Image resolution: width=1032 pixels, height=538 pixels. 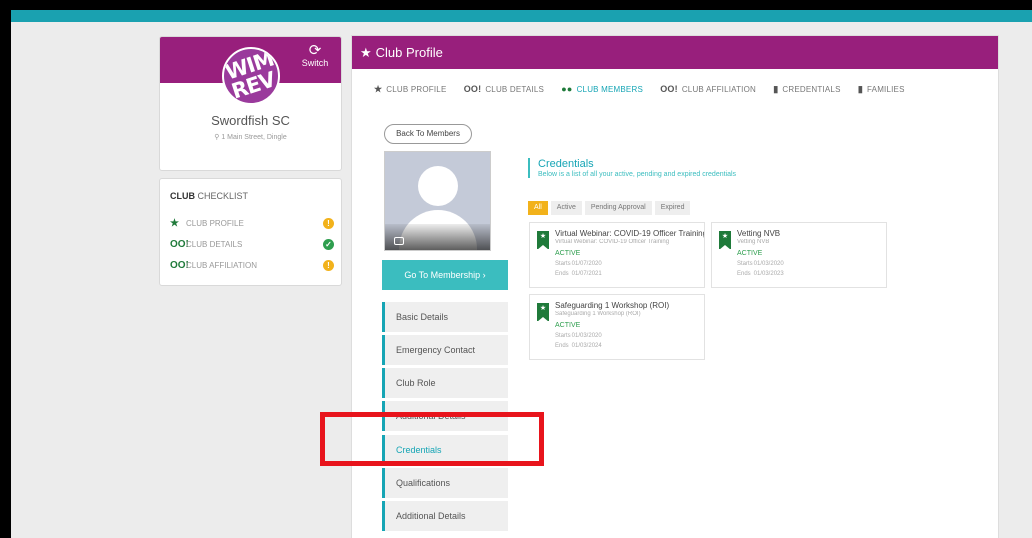 I want to click on checklist-title-rest: CHECKLIST, so click(x=223, y=196).